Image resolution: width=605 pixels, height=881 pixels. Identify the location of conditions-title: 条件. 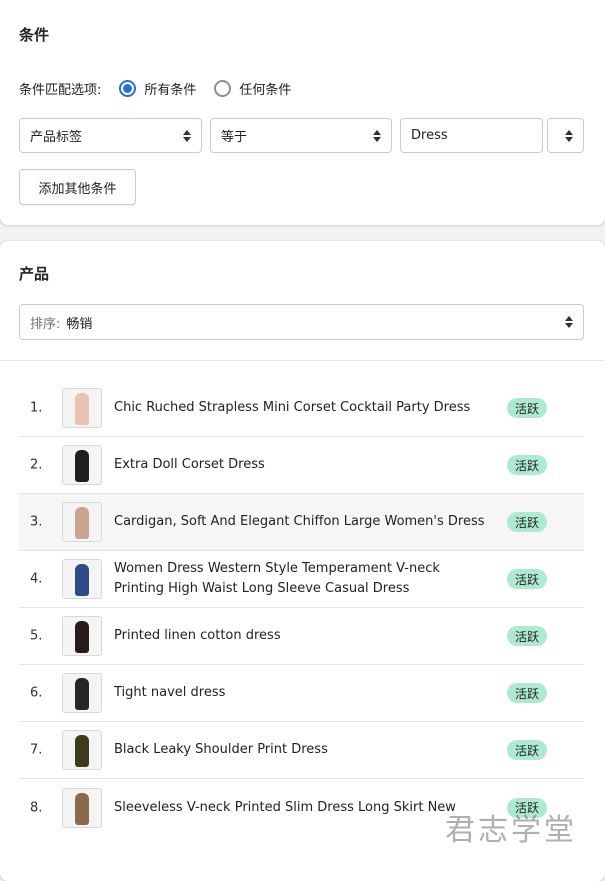
(34, 35).